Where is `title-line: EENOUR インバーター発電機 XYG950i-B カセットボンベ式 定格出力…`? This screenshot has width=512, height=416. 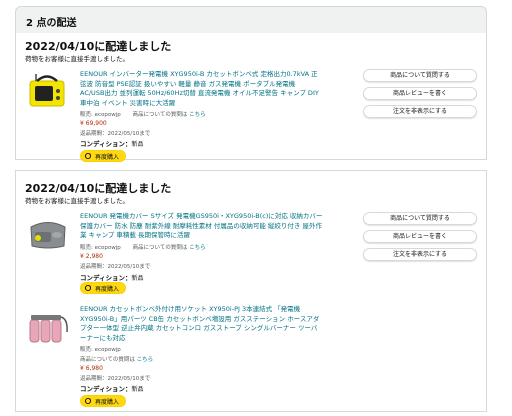 title-line: EENOUR インバーター発電機 XYG950i-B カセットボンベ式 定格出力… is located at coordinates (199, 74).